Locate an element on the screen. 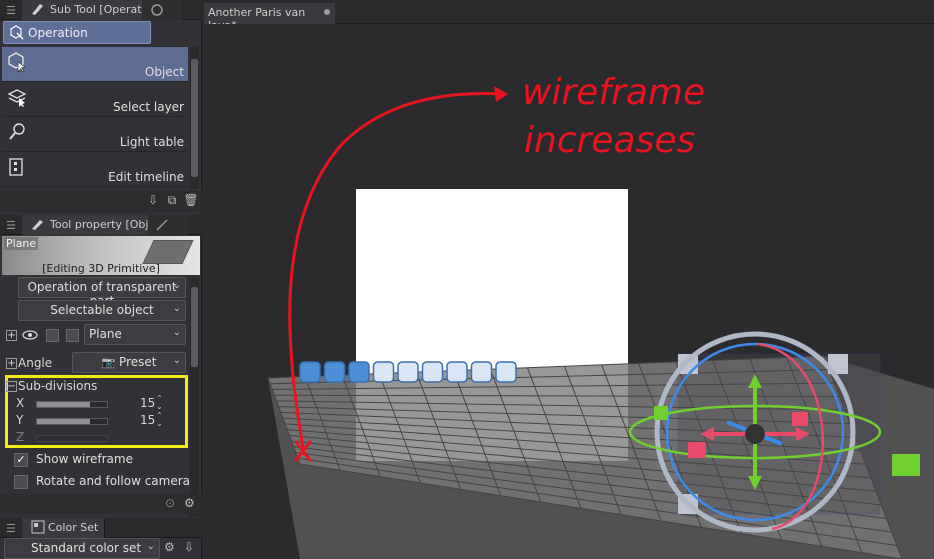  brush-icon is located at coordinates (162, 225).